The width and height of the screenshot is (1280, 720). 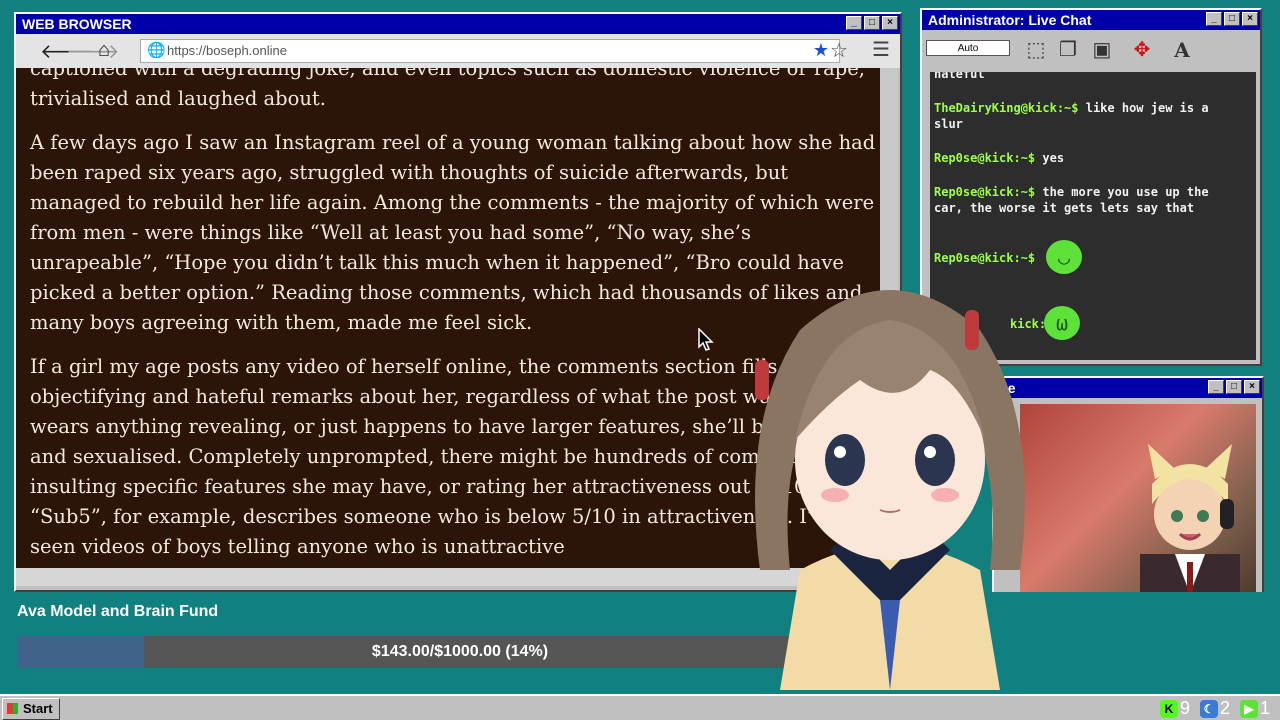 What do you see at coordinates (640, 707) in the screenshot?
I see `taskbar: Start K 9 ☾ 2 ▶ 1` at bounding box center [640, 707].